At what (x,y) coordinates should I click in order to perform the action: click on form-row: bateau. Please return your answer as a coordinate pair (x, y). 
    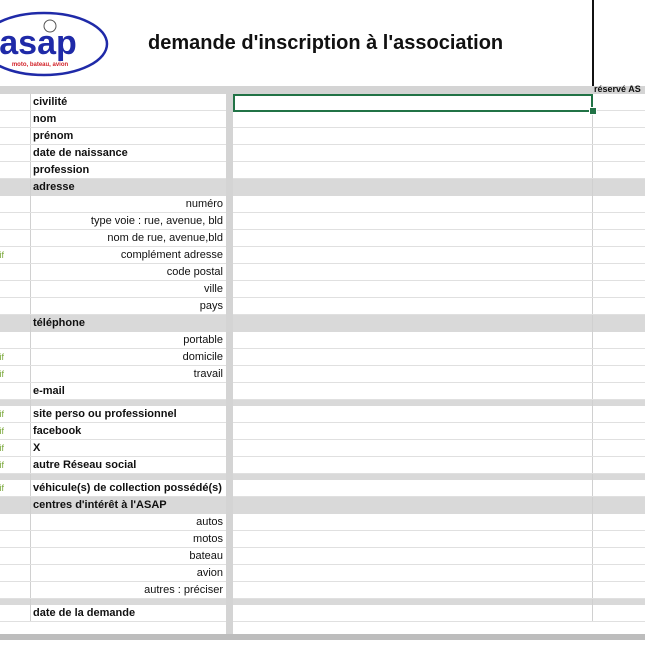
    Looking at the image, I should click on (322, 556).